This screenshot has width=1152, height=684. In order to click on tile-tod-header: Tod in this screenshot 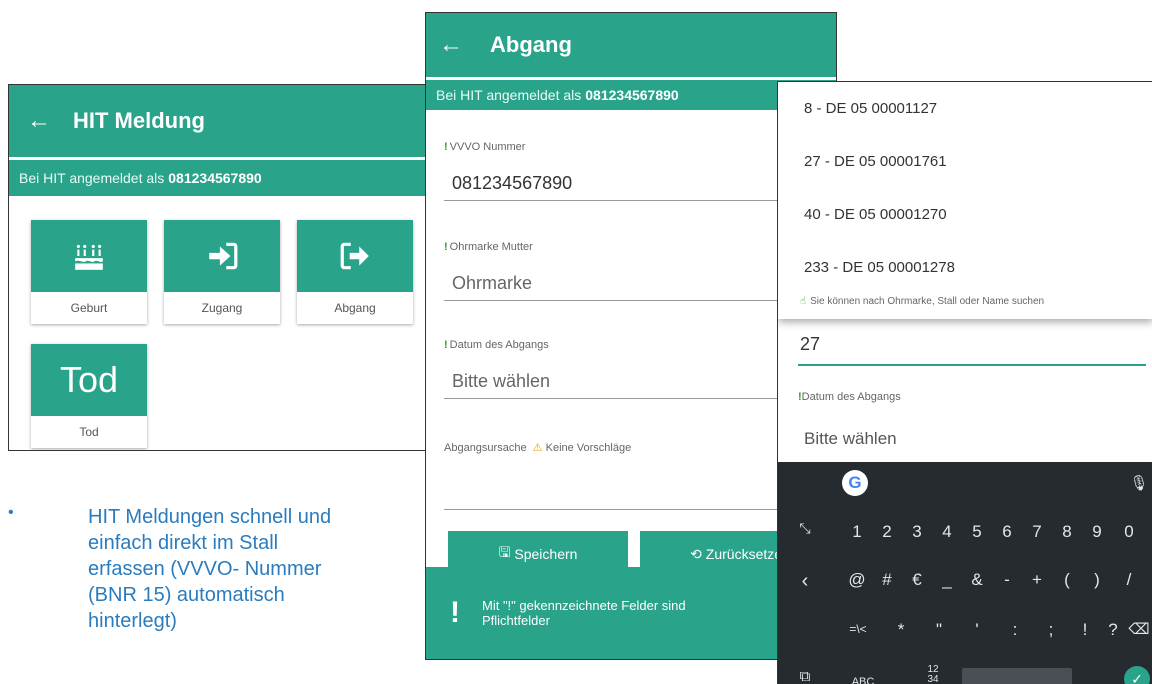, I will do `click(89, 380)`.